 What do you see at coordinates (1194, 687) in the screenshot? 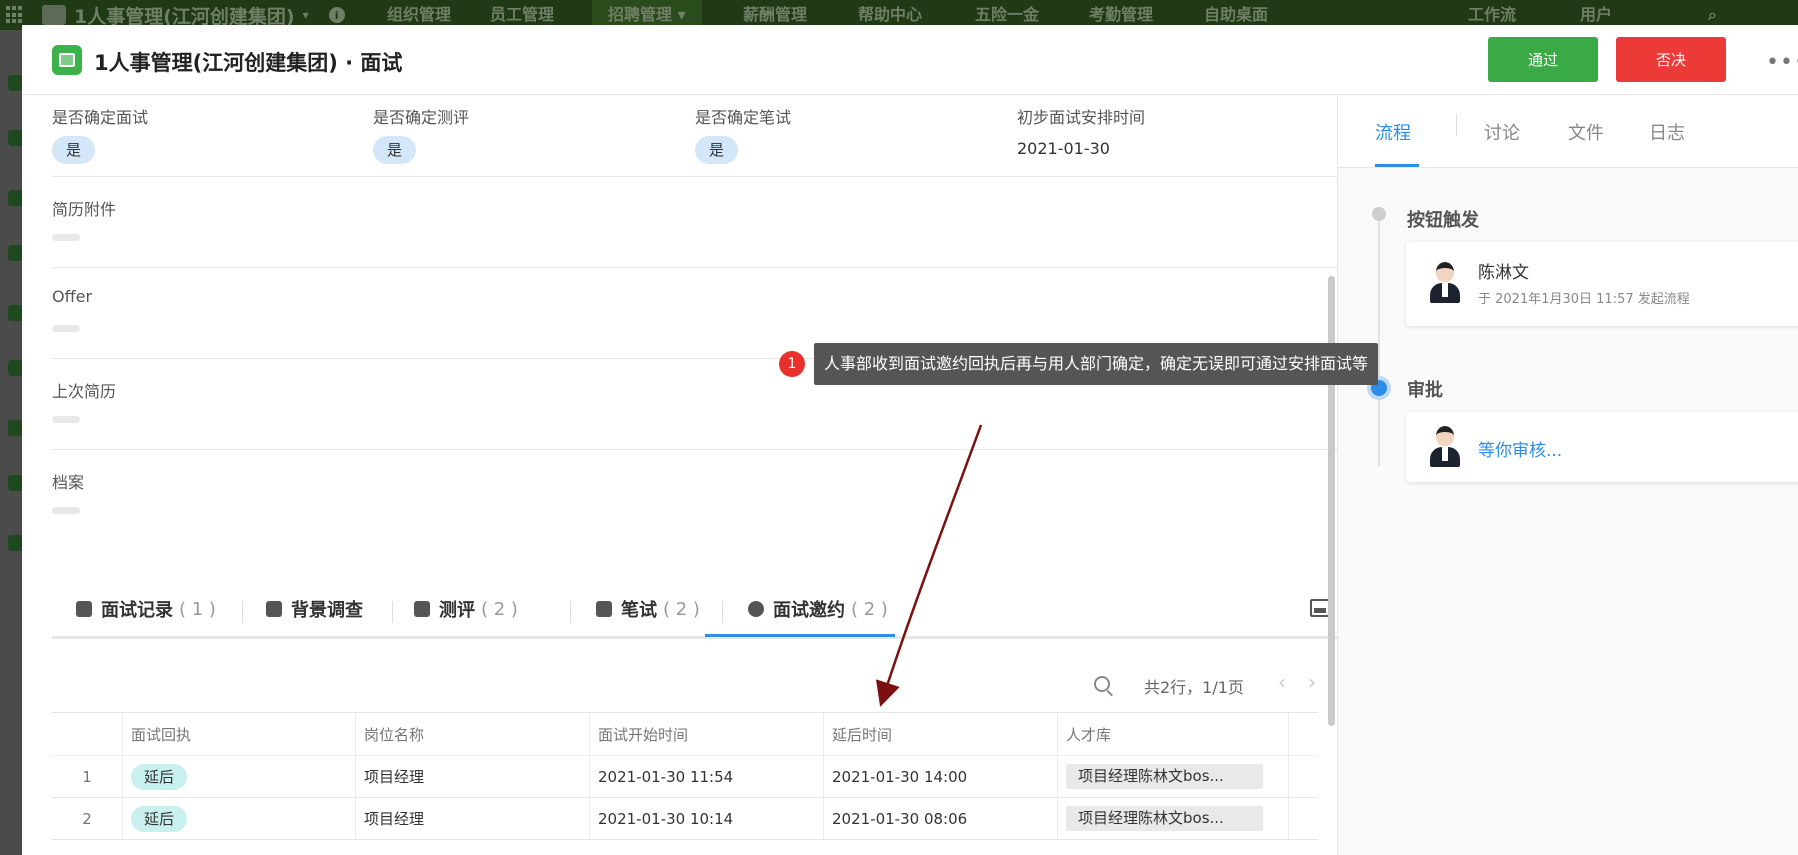
I see `pager-summary: 共2行，1/1页` at bounding box center [1194, 687].